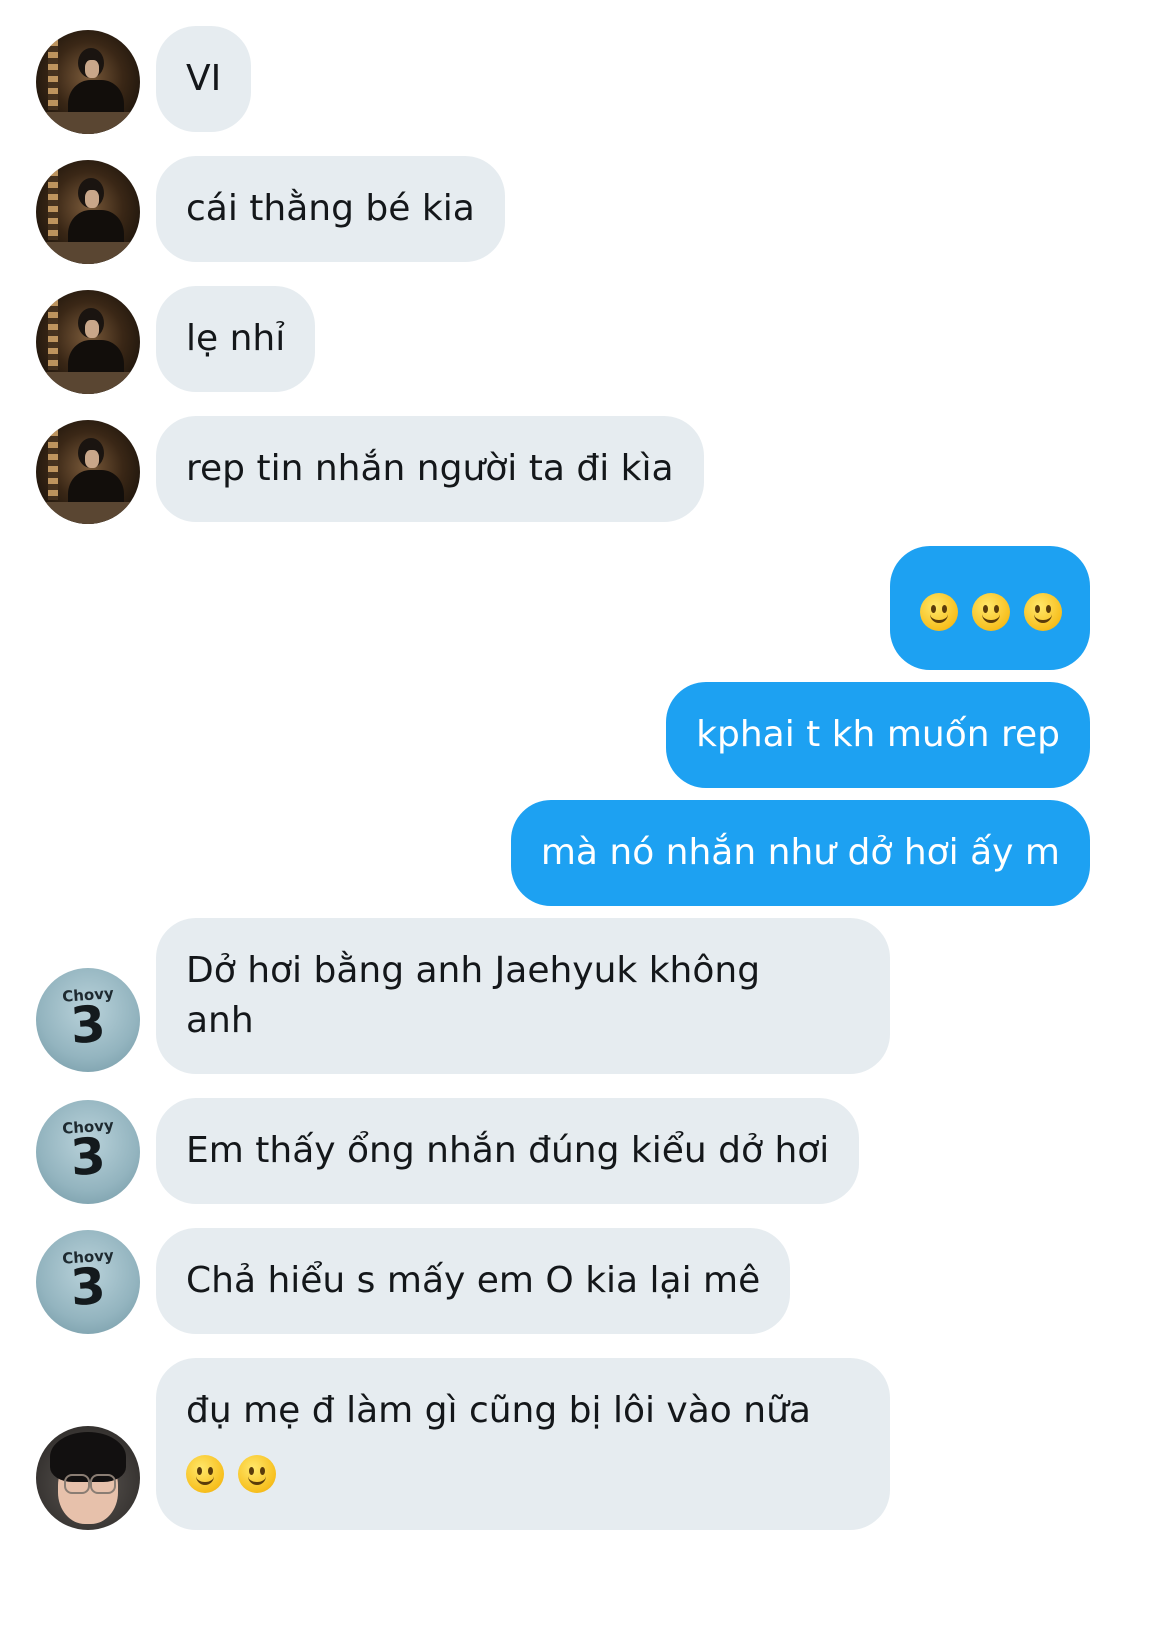 The image size is (1170, 1630). I want to click on incoming-message-bubble: đụ mẹ đ làm gì cũng bị lôi vào nữa, so click(523, 1444).